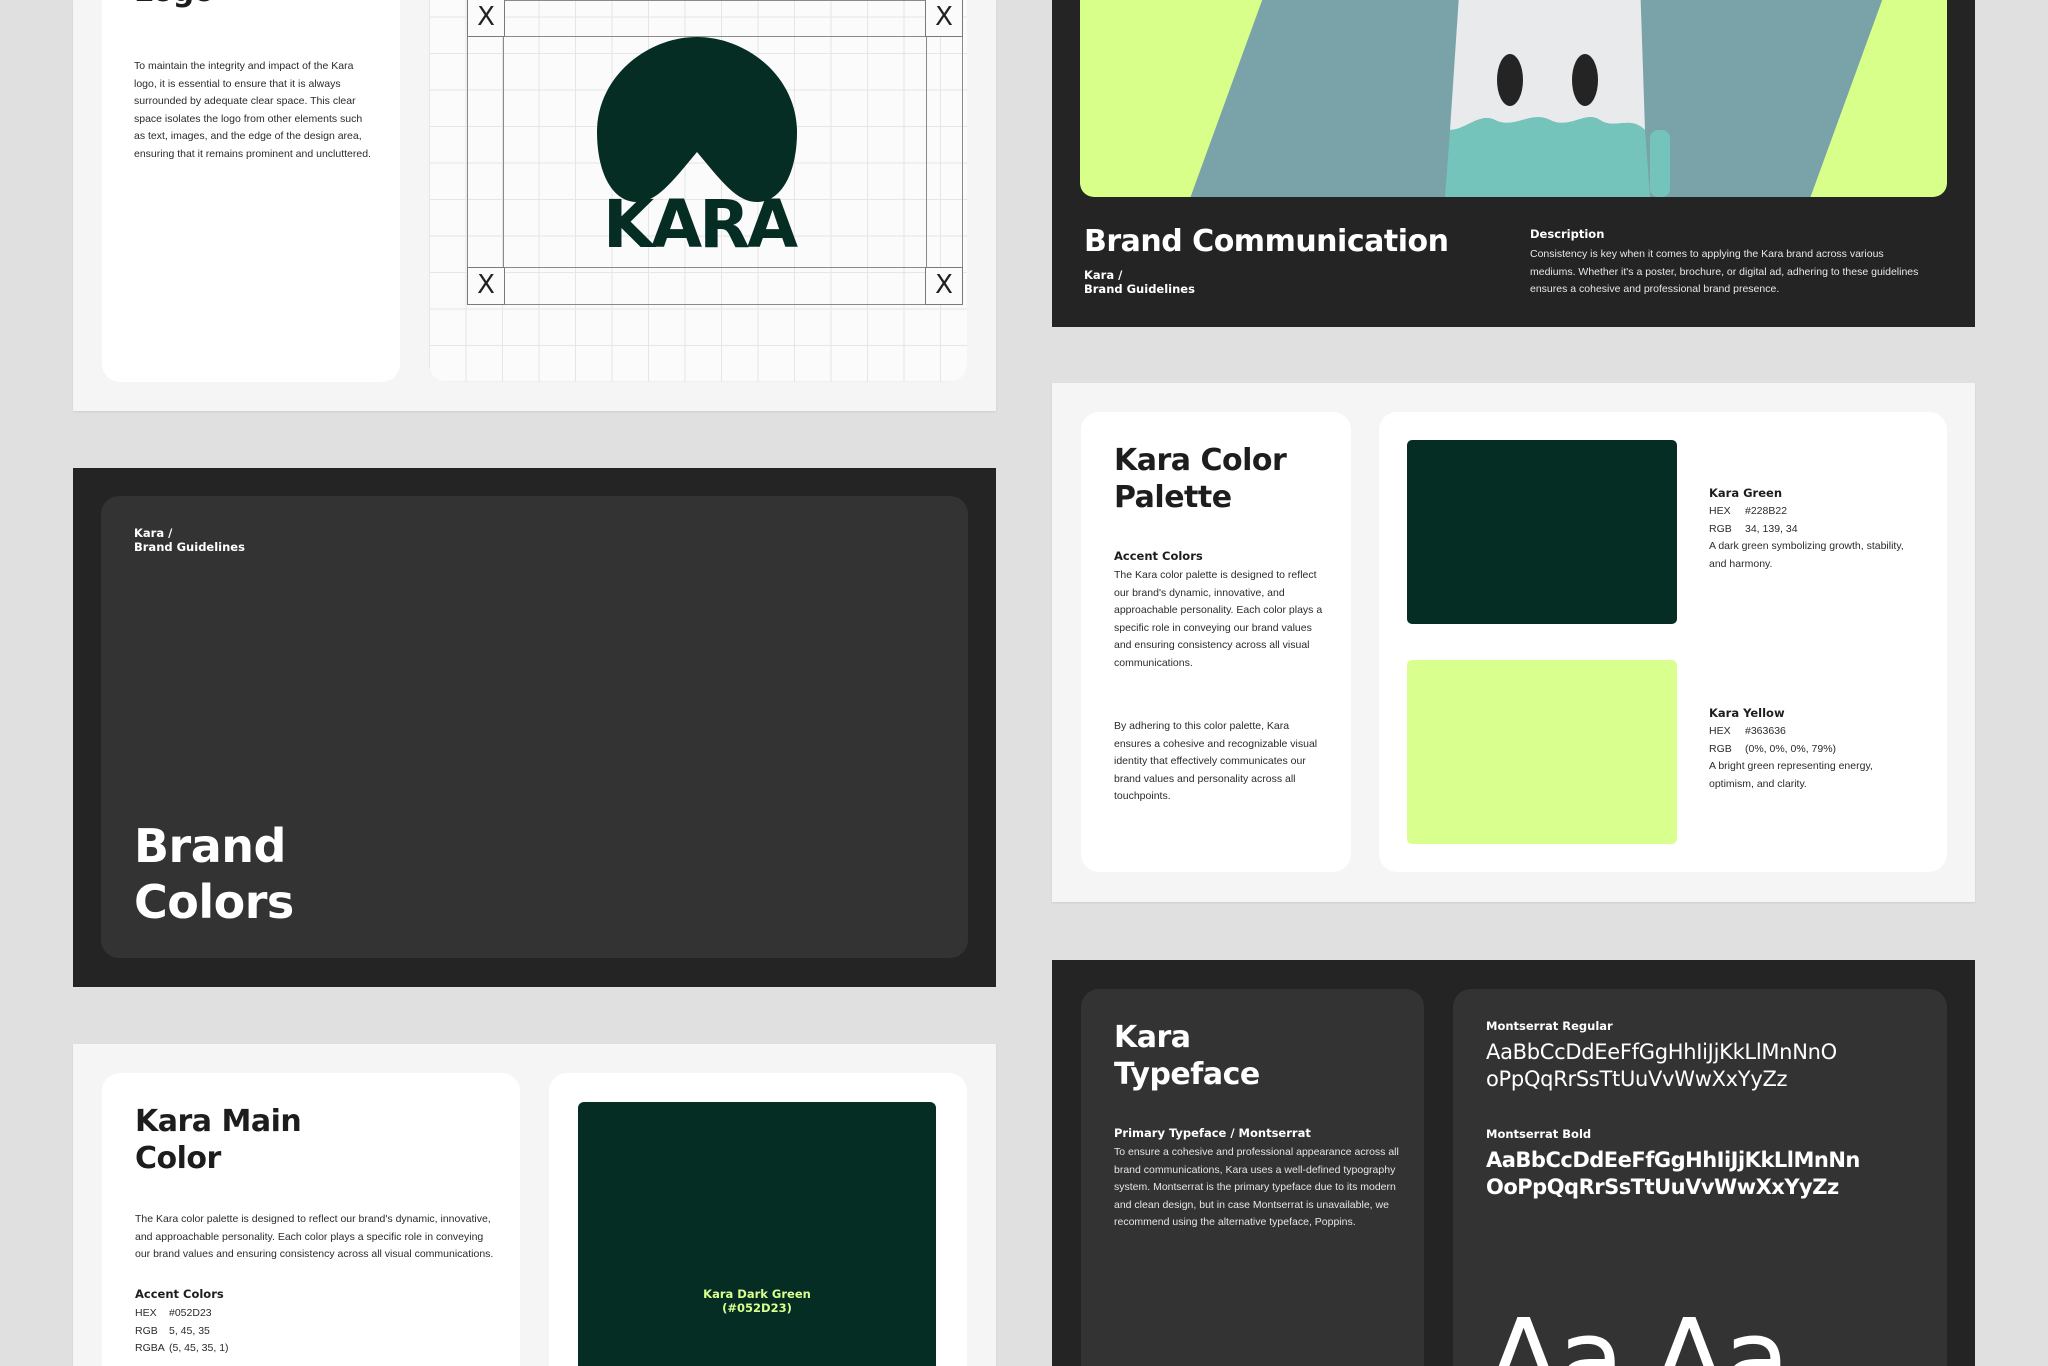 Image resolution: width=2048 pixels, height=1366 pixels. What do you see at coordinates (1200, 479) in the screenshot?
I see `palette-title: Kara Color Palette` at bounding box center [1200, 479].